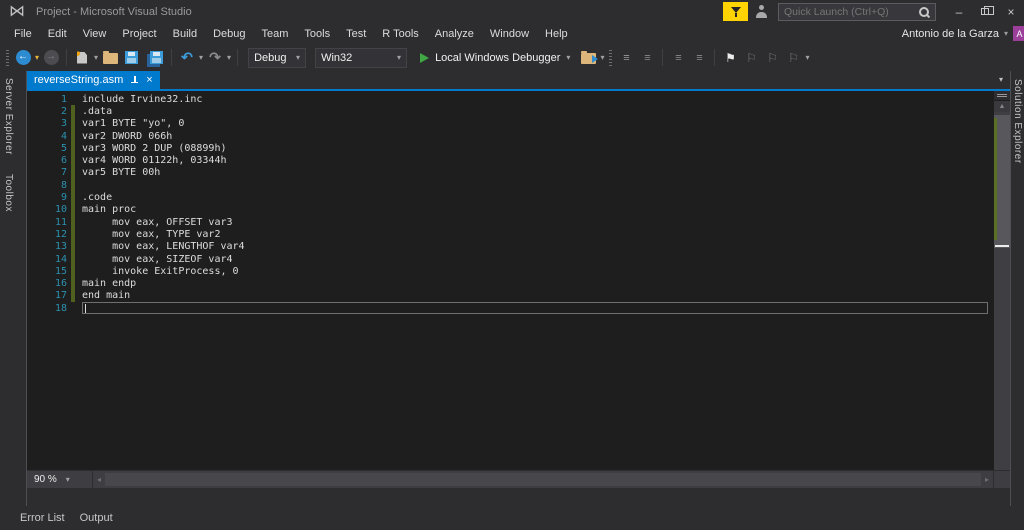  I want to click on zoom-control: 90 % ▾, so click(60, 479).